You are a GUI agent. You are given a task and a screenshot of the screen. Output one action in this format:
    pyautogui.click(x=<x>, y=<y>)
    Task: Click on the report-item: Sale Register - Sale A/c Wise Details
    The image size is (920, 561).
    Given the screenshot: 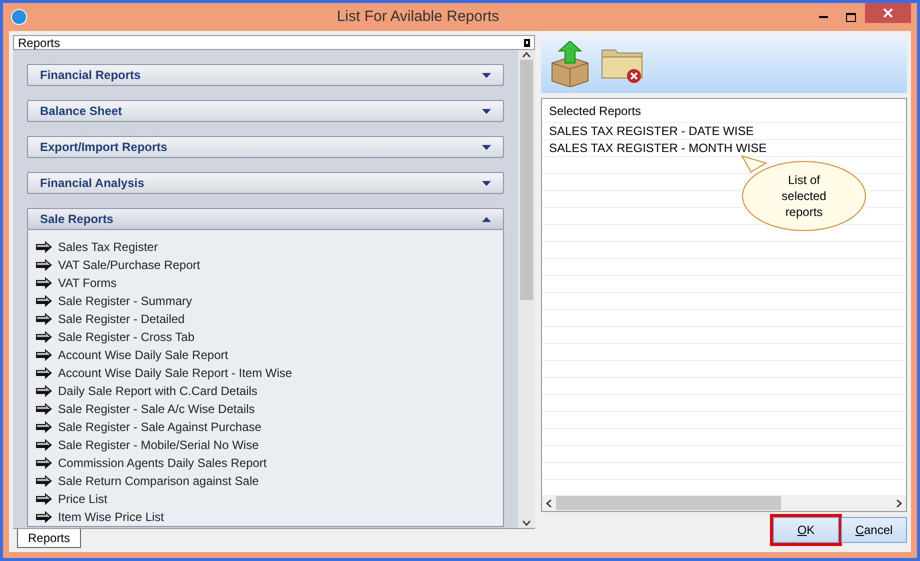 What is the action you would take?
    pyautogui.click(x=265, y=409)
    